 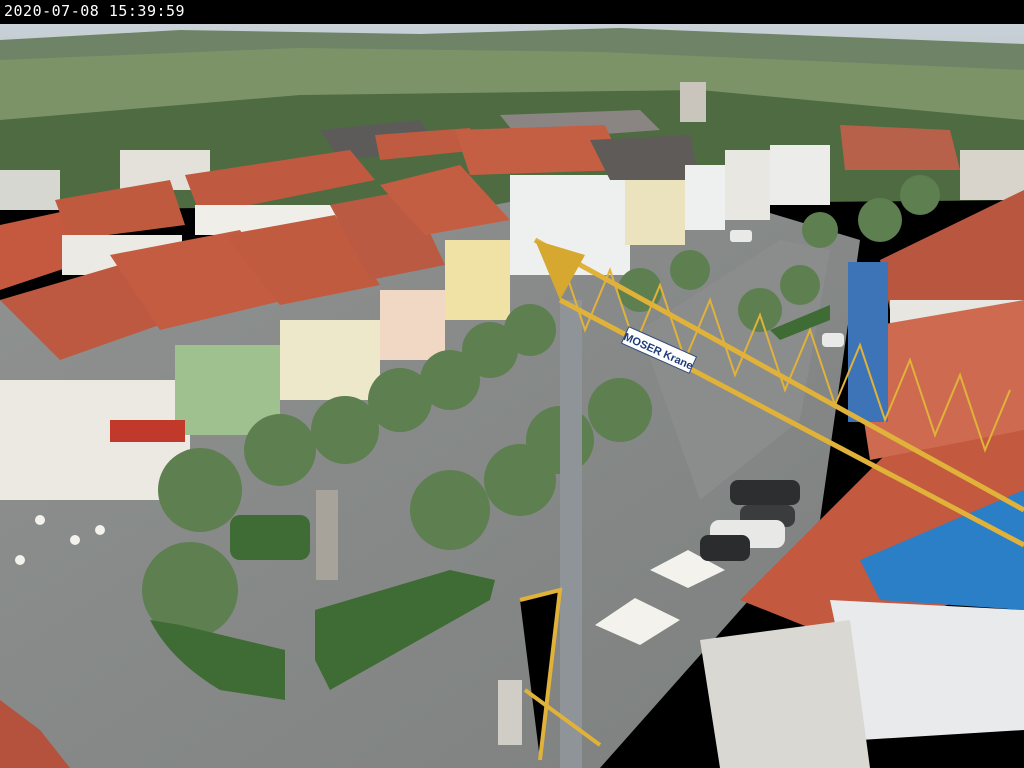 What do you see at coordinates (327, 535) in the screenshot?
I see `monument-column` at bounding box center [327, 535].